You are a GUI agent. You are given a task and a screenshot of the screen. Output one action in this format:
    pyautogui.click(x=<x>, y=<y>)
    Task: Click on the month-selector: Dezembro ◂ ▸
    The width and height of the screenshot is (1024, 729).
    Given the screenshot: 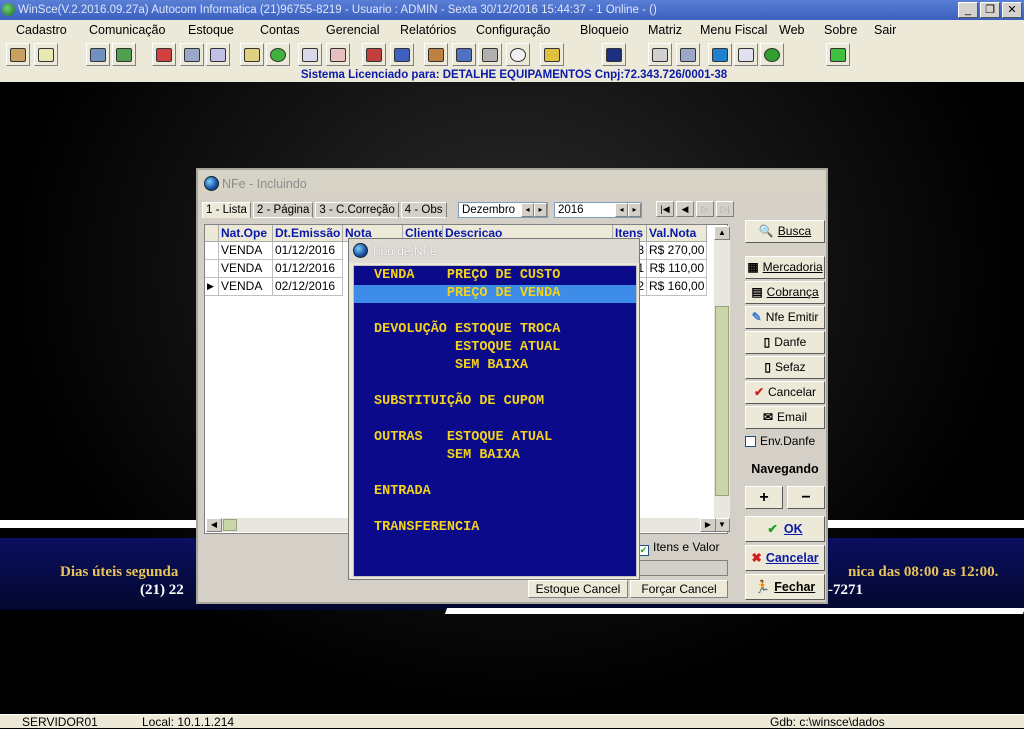 What is the action you would take?
    pyautogui.click(x=503, y=210)
    